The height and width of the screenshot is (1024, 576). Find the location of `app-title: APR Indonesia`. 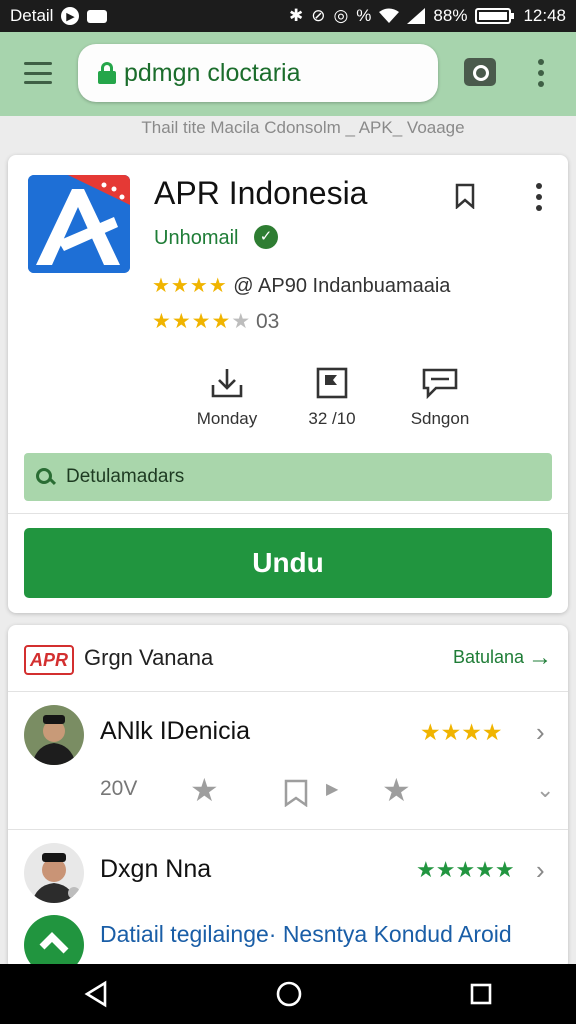

app-title: APR Indonesia is located at coordinates (261, 193).